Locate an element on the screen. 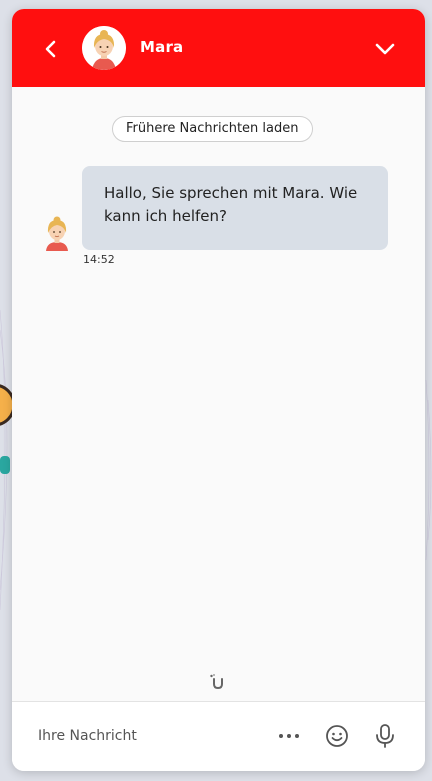 The height and width of the screenshot is (781, 432). chevron-down-icon is located at coordinates (385, 49).